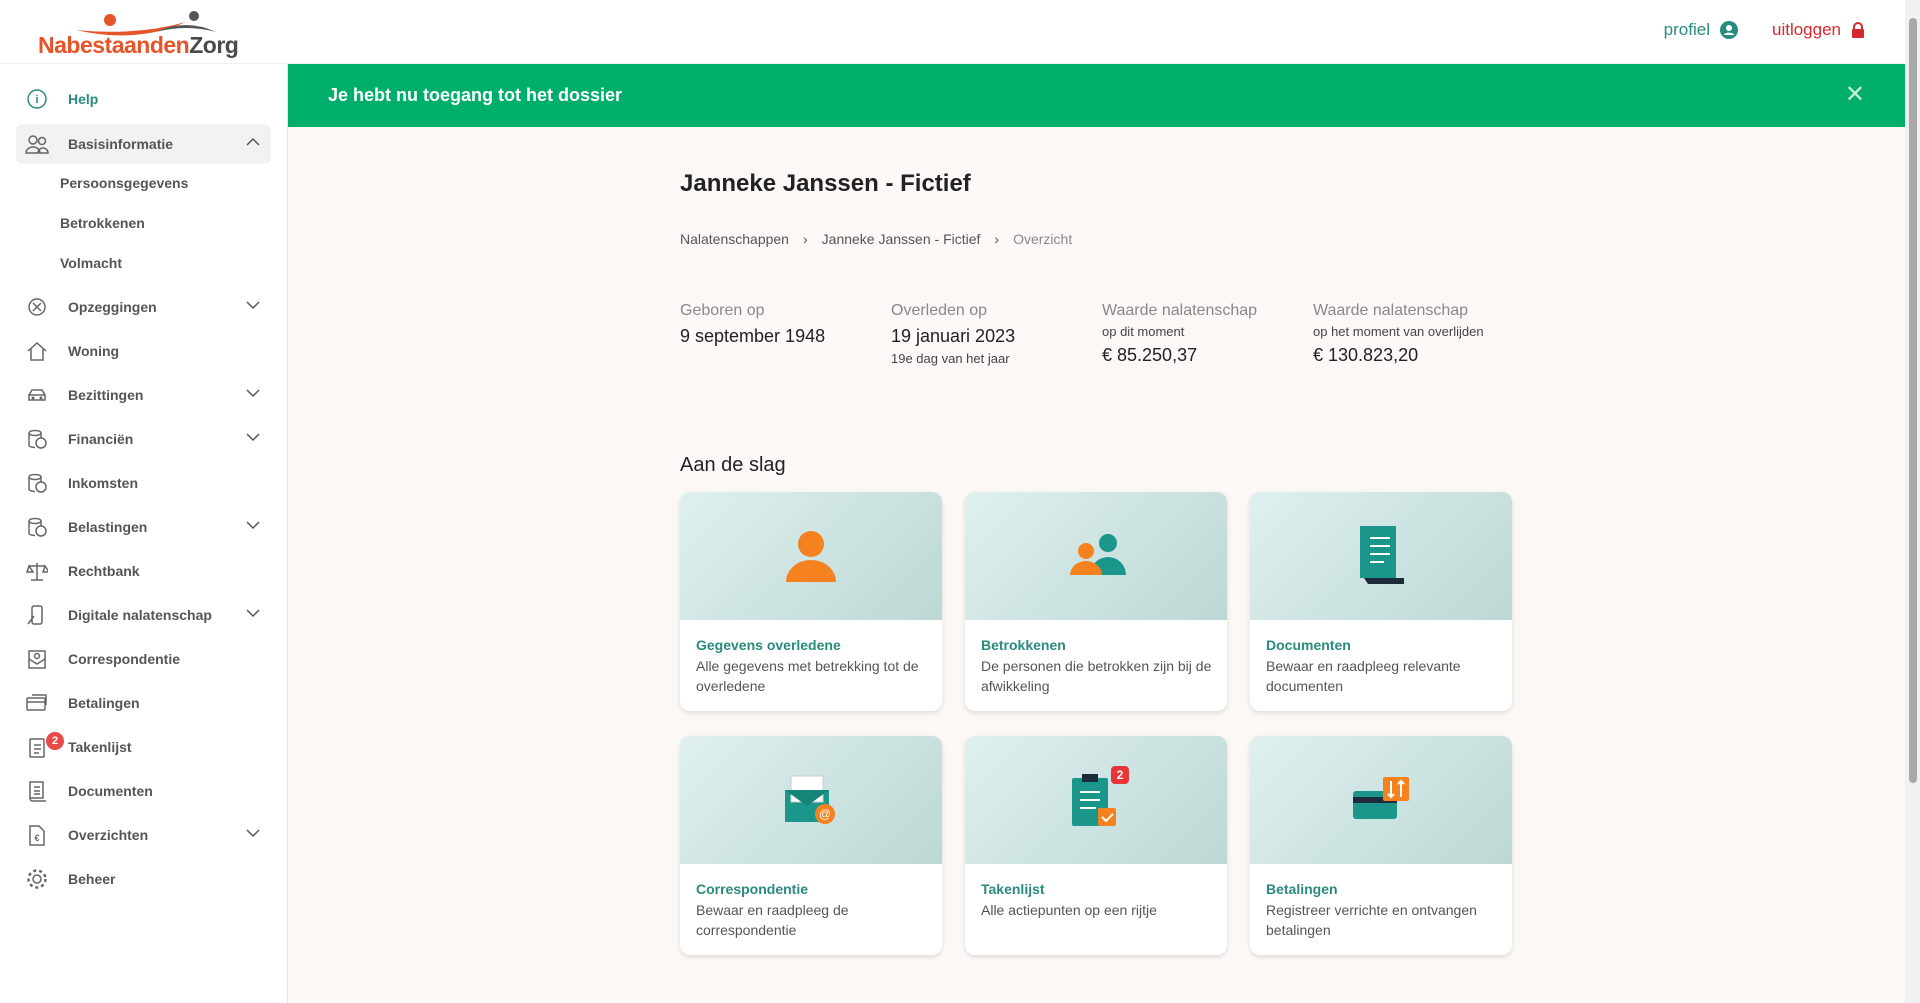 The image size is (1920, 1003). Describe the element at coordinates (104, 703) in the screenshot. I see `sidebar-item-label: Betalingen` at that location.